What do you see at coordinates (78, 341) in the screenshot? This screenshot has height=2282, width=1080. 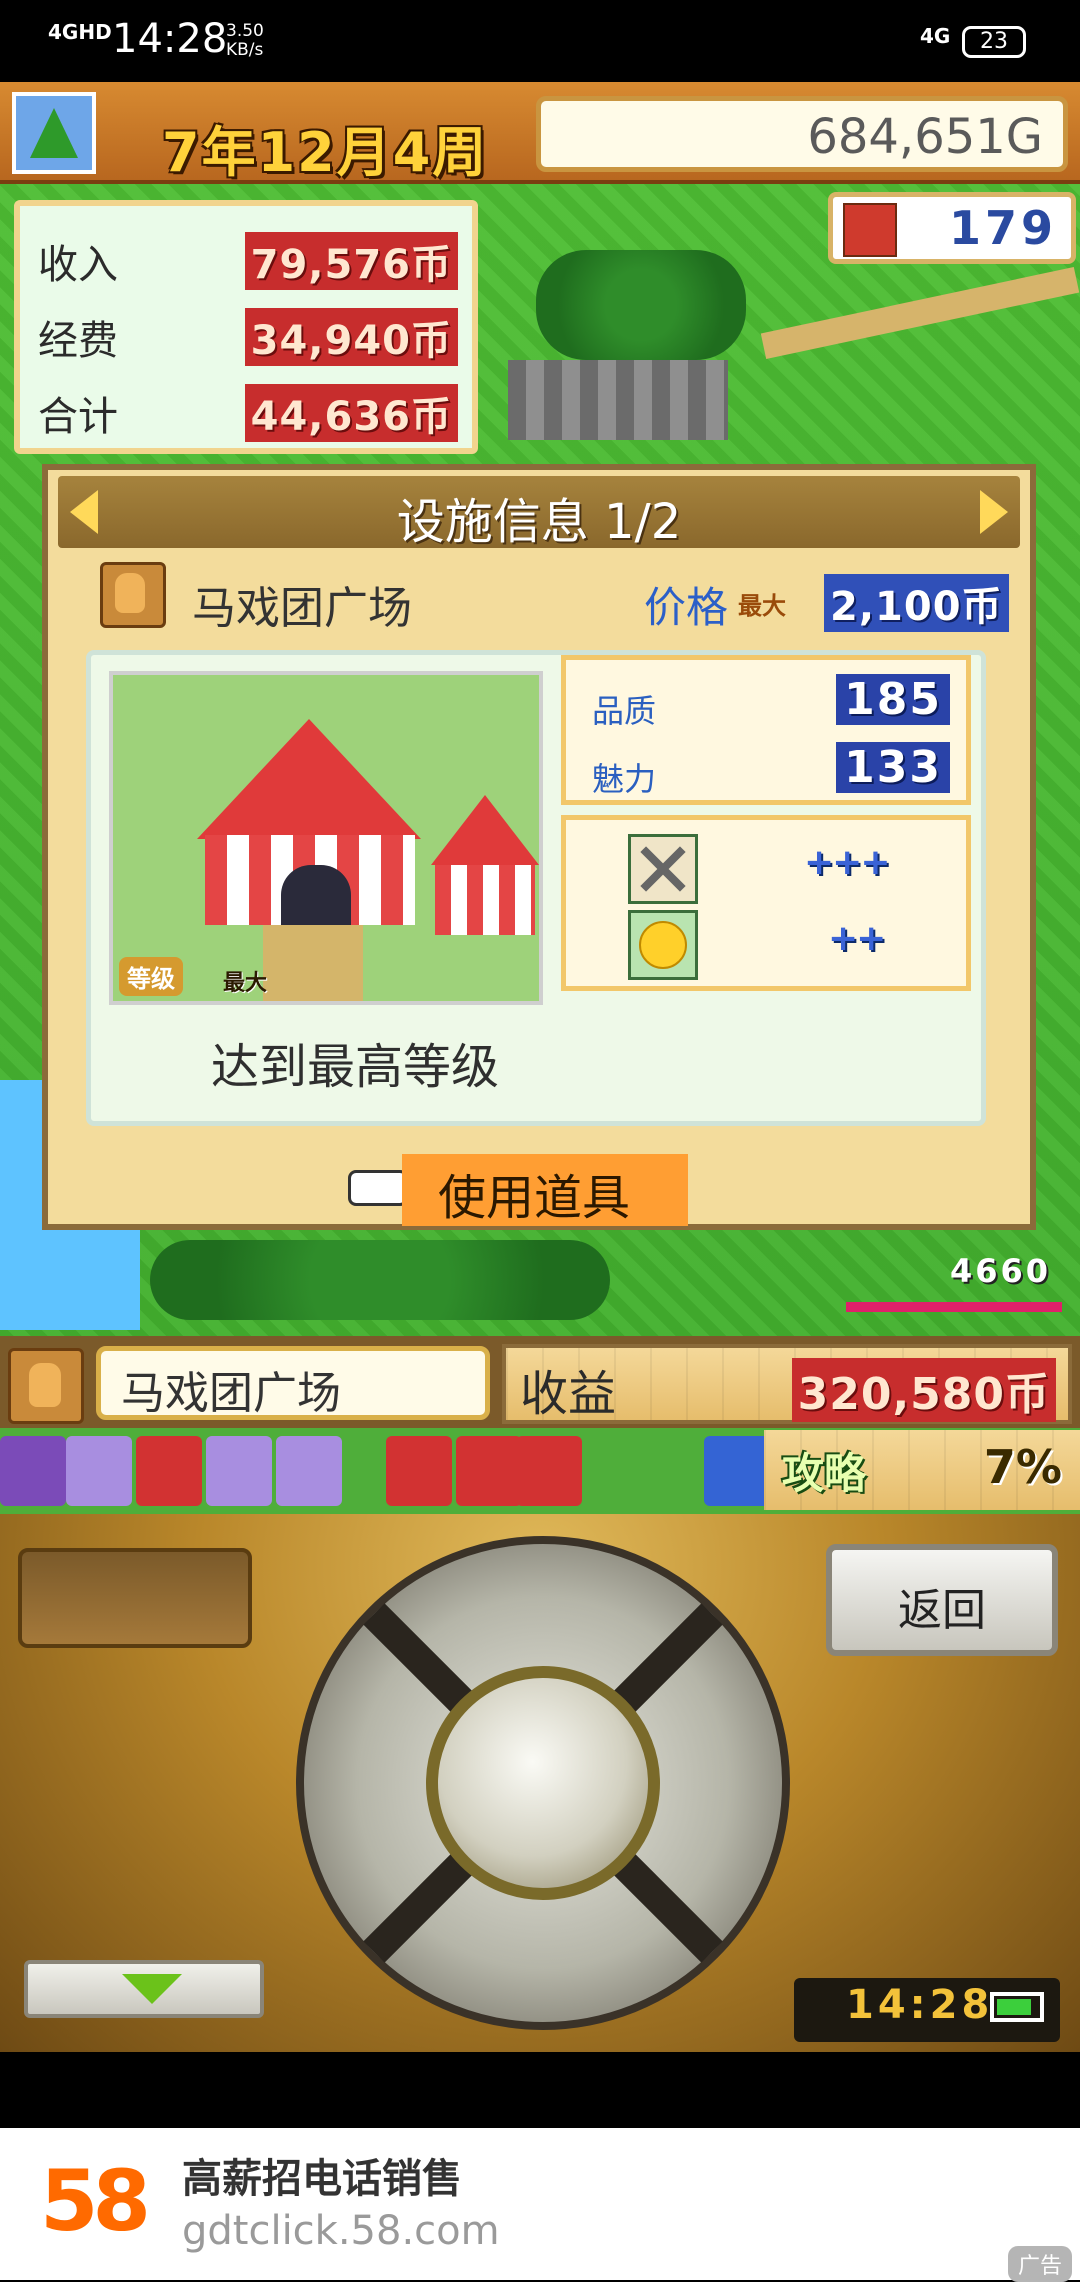 I see `expense-label: 经费` at bounding box center [78, 341].